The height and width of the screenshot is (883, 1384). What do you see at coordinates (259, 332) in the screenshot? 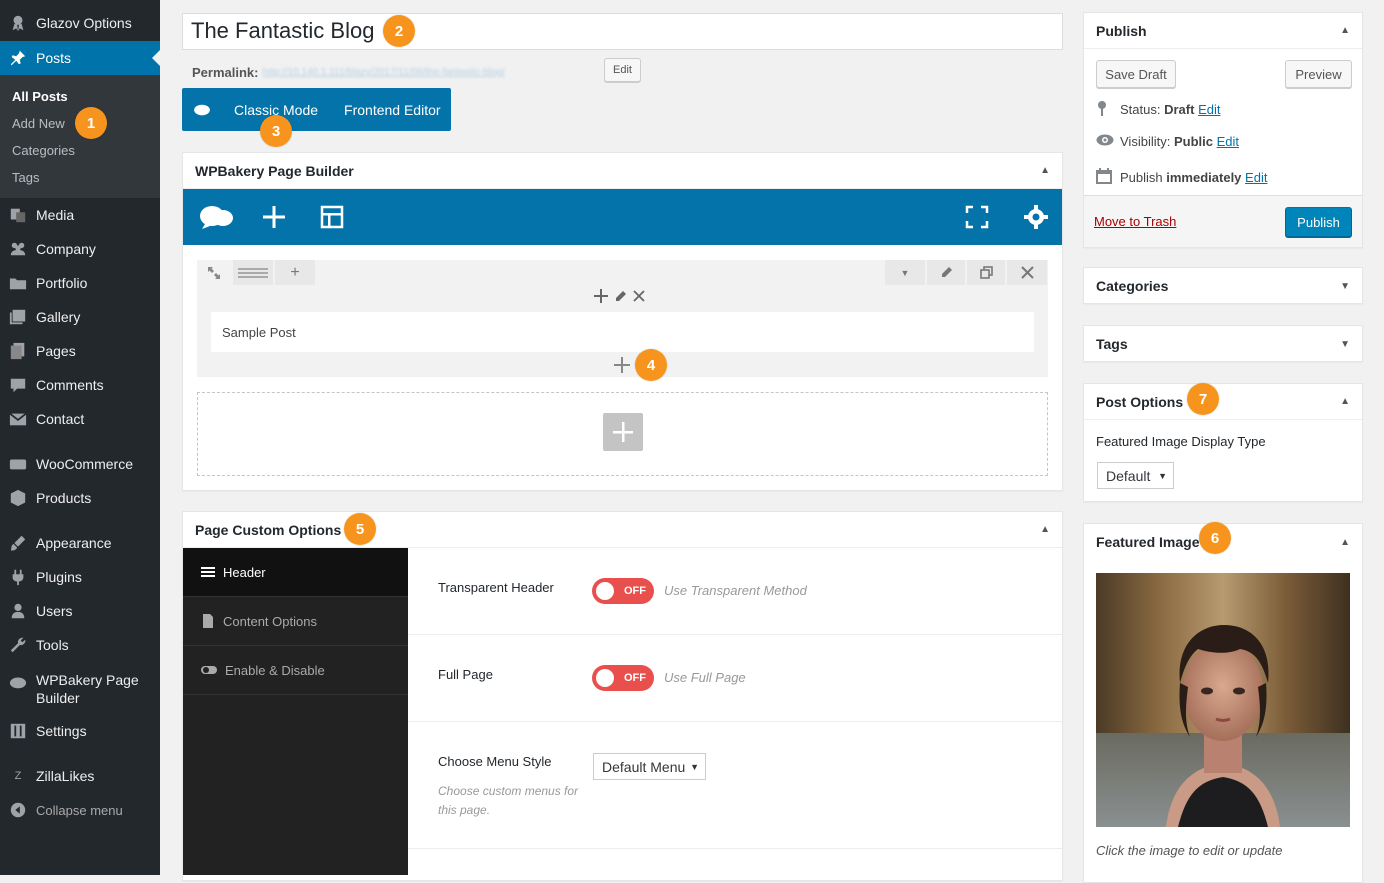
I see `sample-text: Sample Post` at bounding box center [259, 332].